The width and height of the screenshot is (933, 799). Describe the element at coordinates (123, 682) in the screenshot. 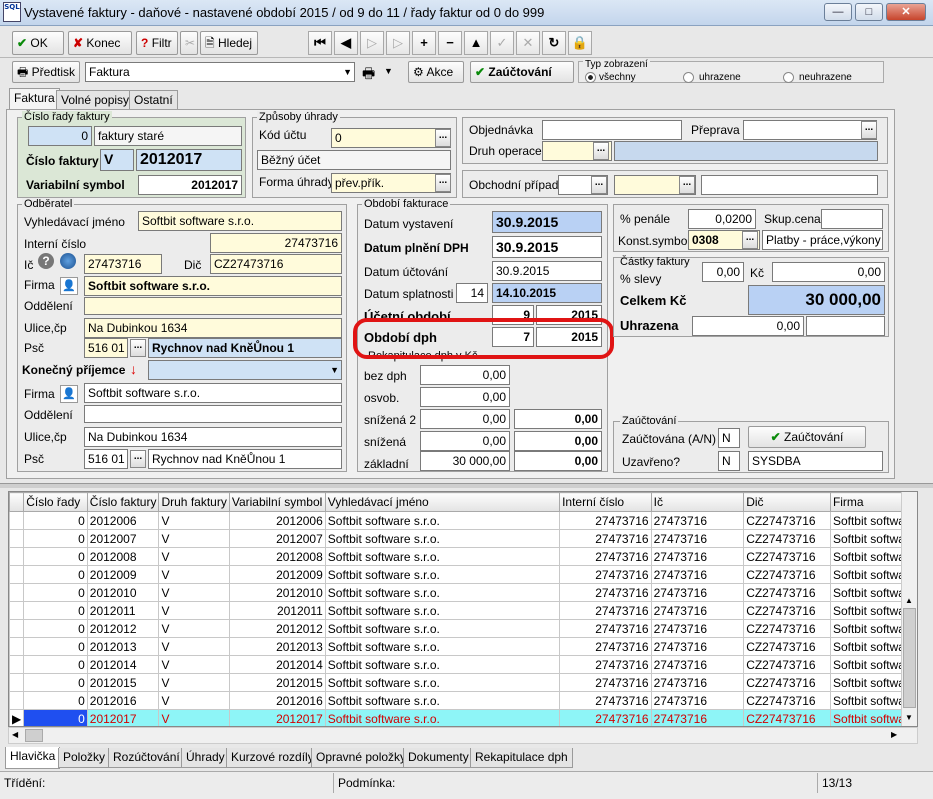

I see `table-cell: 2012015` at that location.